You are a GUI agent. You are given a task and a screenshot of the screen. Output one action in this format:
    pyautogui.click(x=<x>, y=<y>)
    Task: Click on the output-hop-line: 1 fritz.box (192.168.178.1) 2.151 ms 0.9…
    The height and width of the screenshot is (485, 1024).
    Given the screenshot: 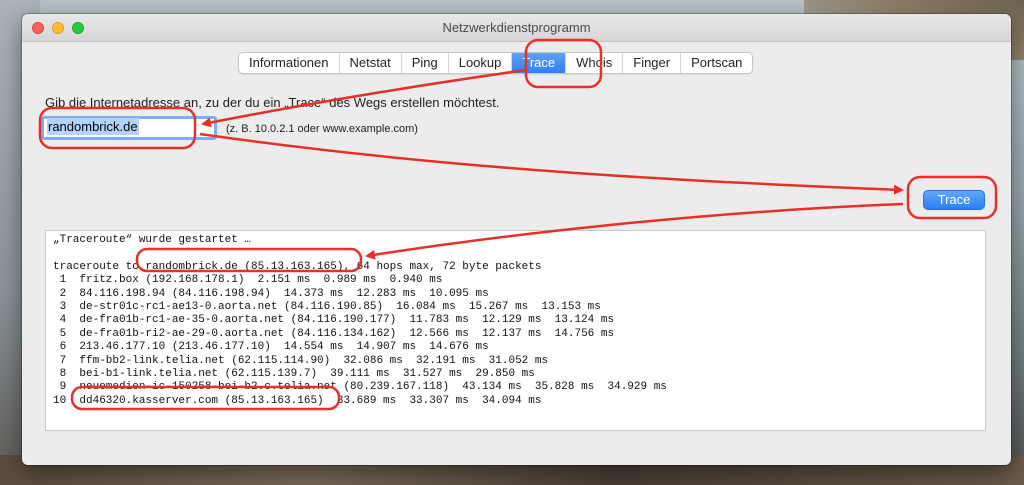 What is the action you would take?
    pyautogui.click(x=248, y=280)
    